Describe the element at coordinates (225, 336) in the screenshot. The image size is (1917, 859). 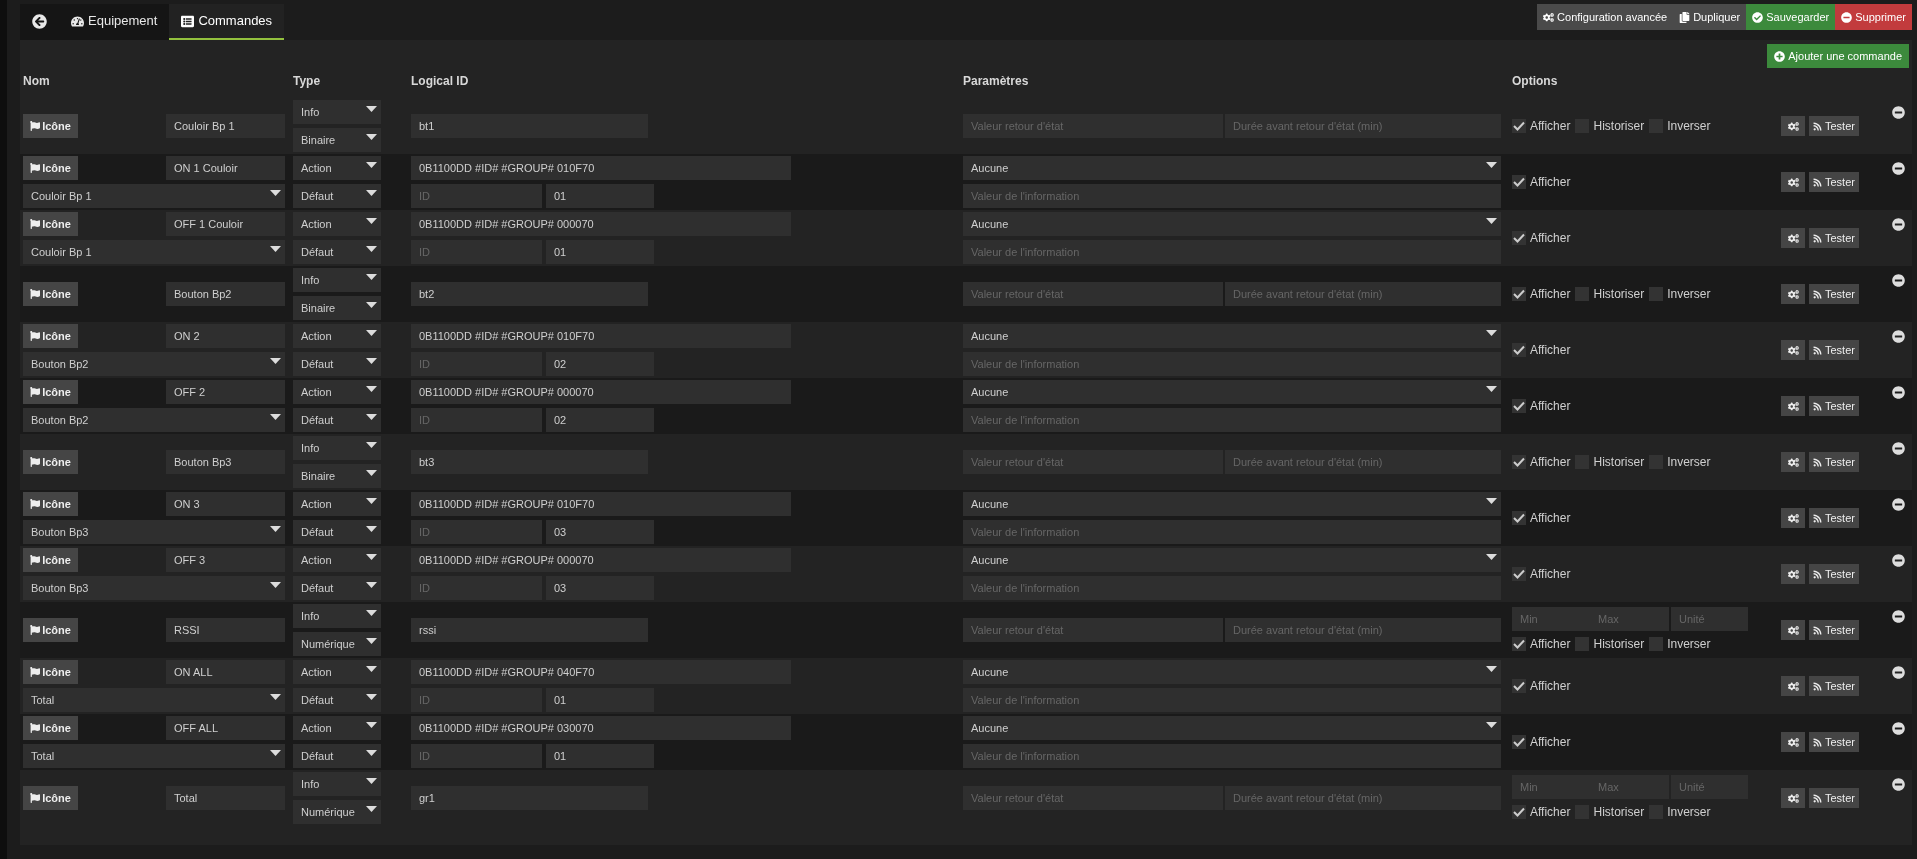
I see `text-field: ON 2` at that location.